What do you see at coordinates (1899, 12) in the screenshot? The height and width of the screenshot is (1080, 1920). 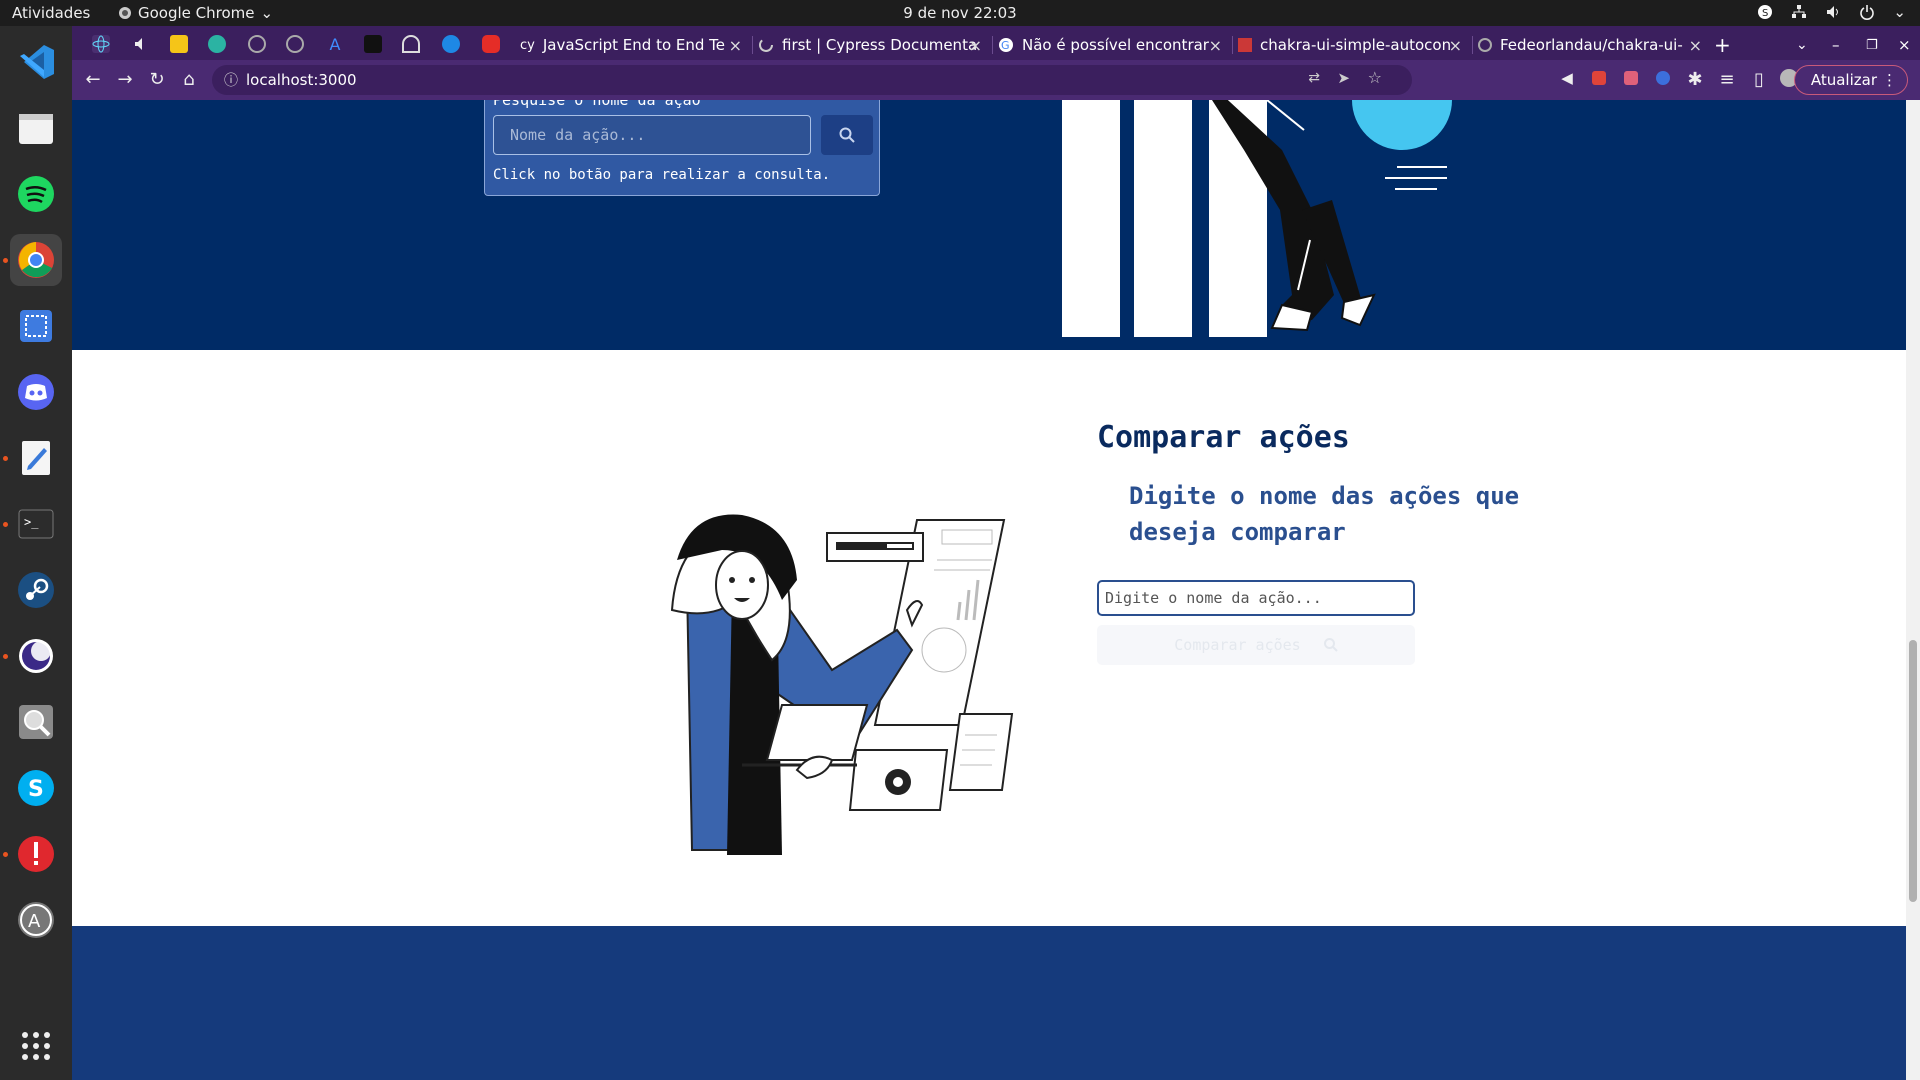 I see `chevron-down-icon: ⌄` at bounding box center [1899, 12].